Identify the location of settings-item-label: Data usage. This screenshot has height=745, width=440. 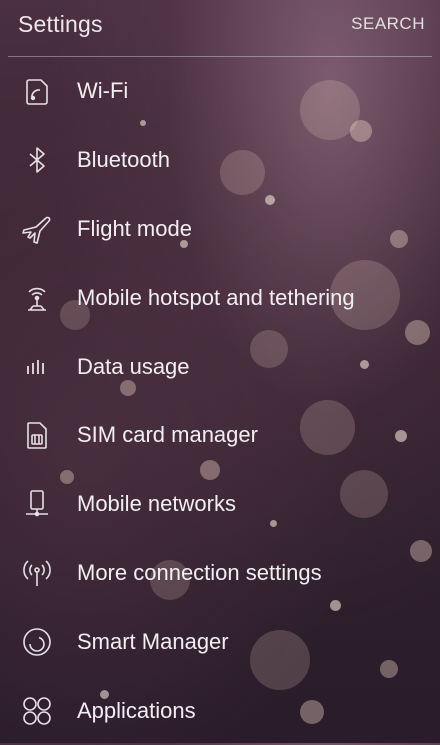
(133, 366).